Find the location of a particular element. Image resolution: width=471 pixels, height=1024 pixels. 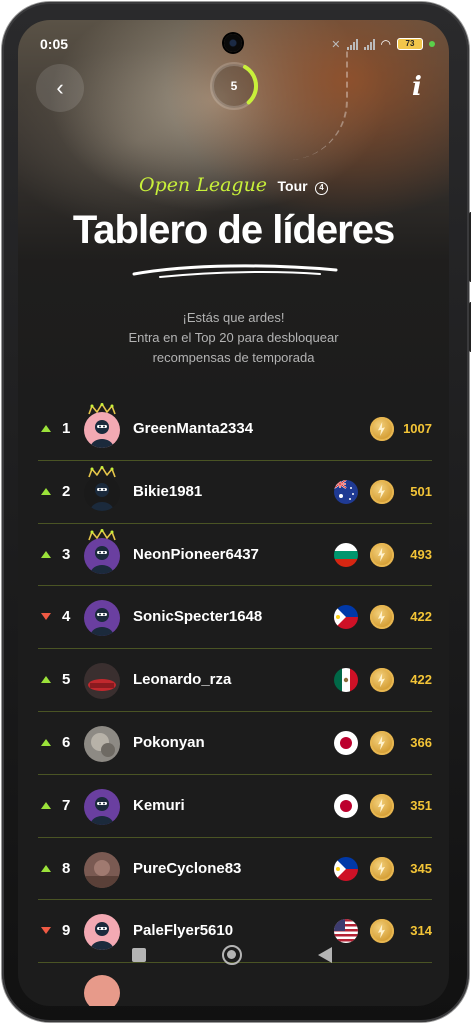

title-underline is located at coordinates (235, 271).